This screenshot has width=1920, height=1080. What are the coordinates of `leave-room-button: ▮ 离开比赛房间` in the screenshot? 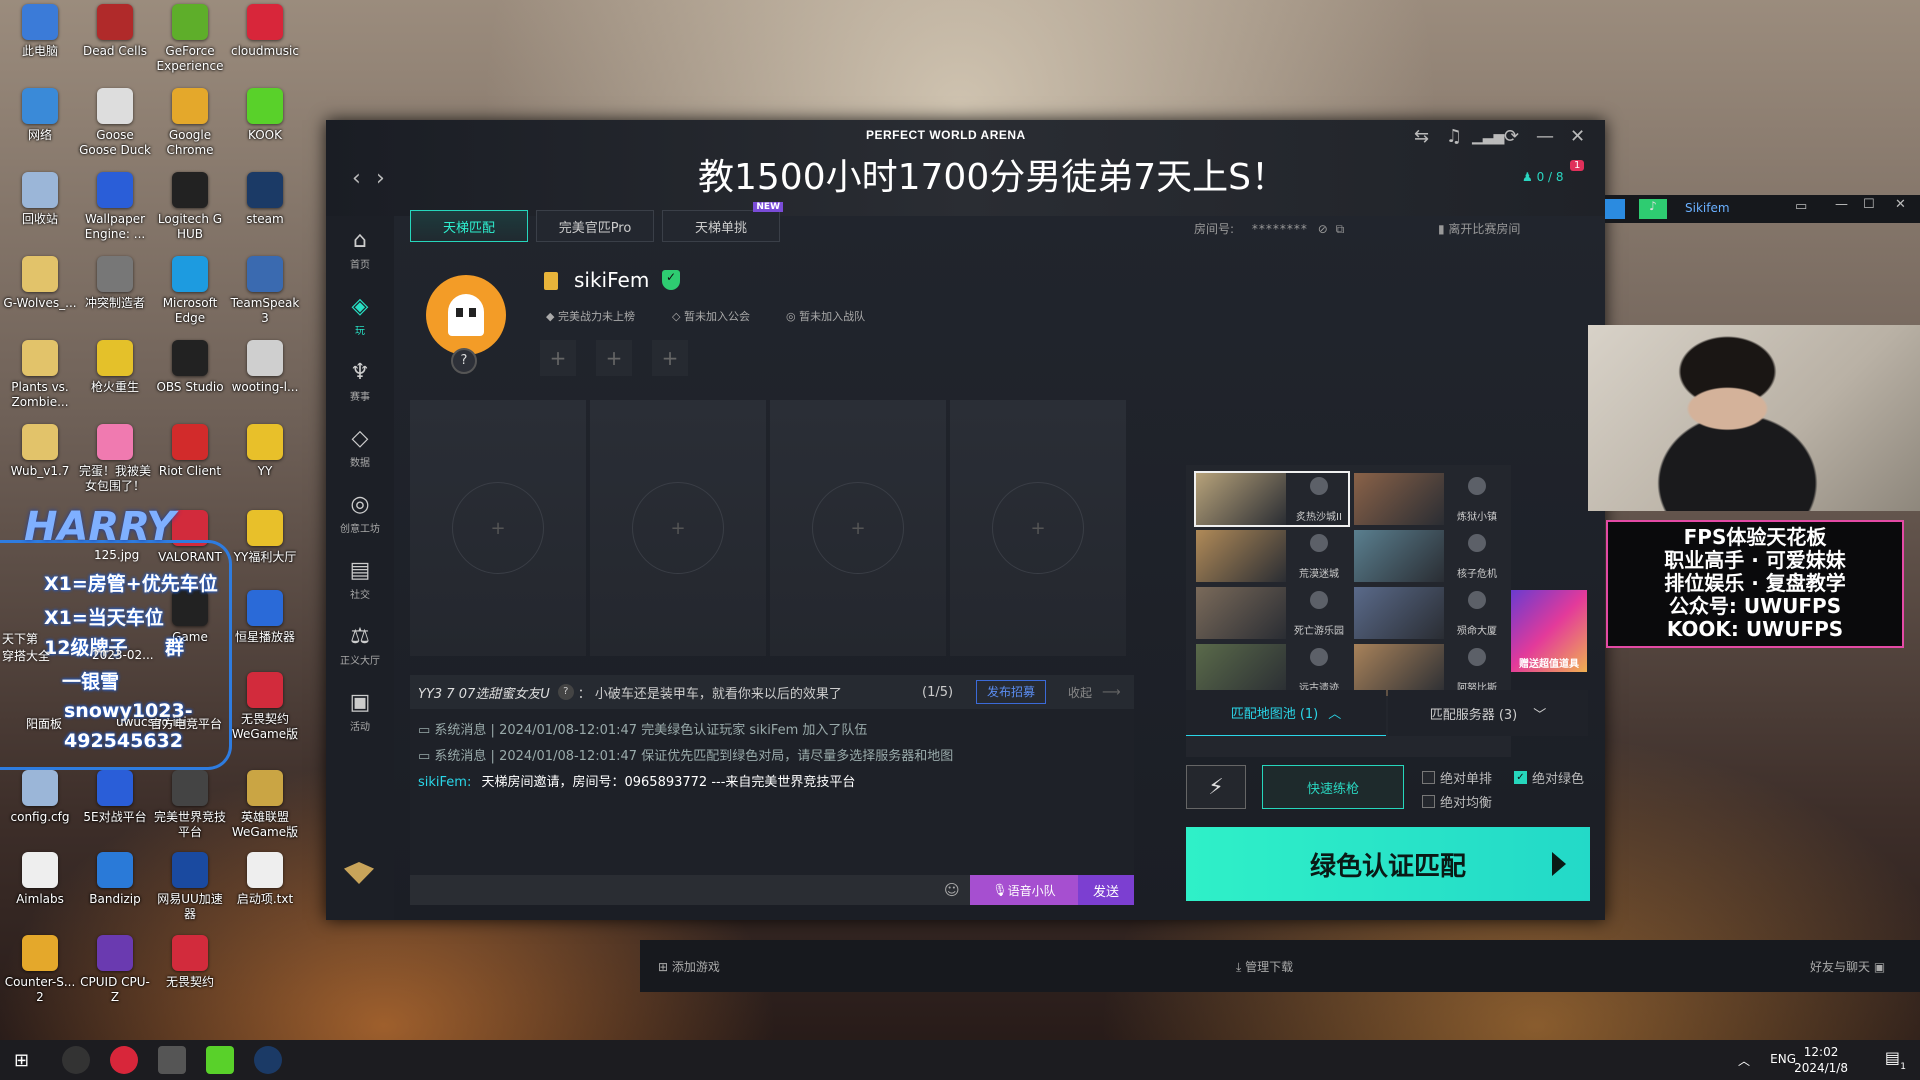 It's located at (1479, 228).